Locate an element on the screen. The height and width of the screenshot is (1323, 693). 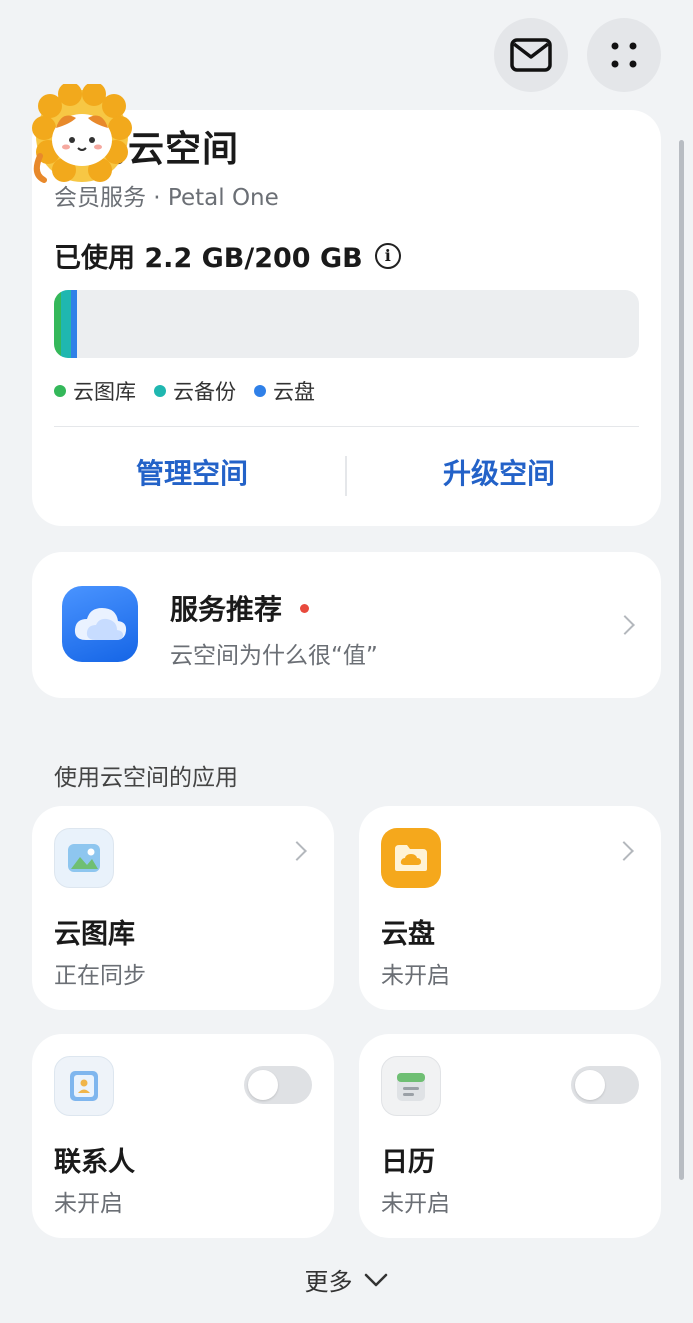
legend-item-gallery: 云图库 is located at coordinates (95, 391).